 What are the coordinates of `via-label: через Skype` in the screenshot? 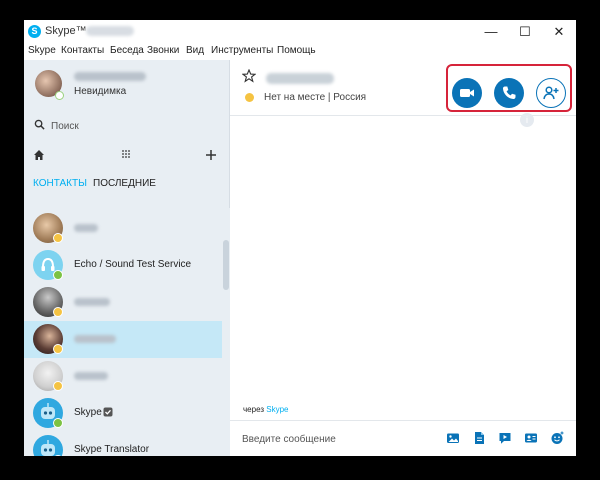 It's located at (265, 409).